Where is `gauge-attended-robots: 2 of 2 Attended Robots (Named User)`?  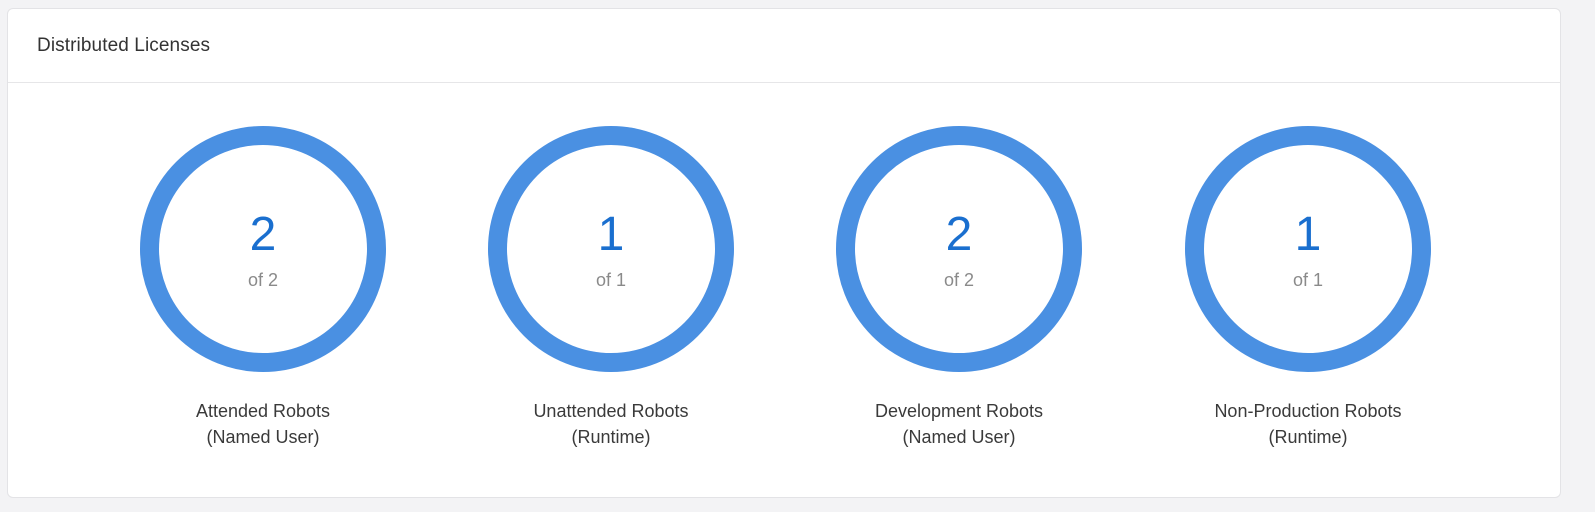
gauge-attended-robots: 2 of 2 Attended Robots (Named User) is located at coordinates (263, 287).